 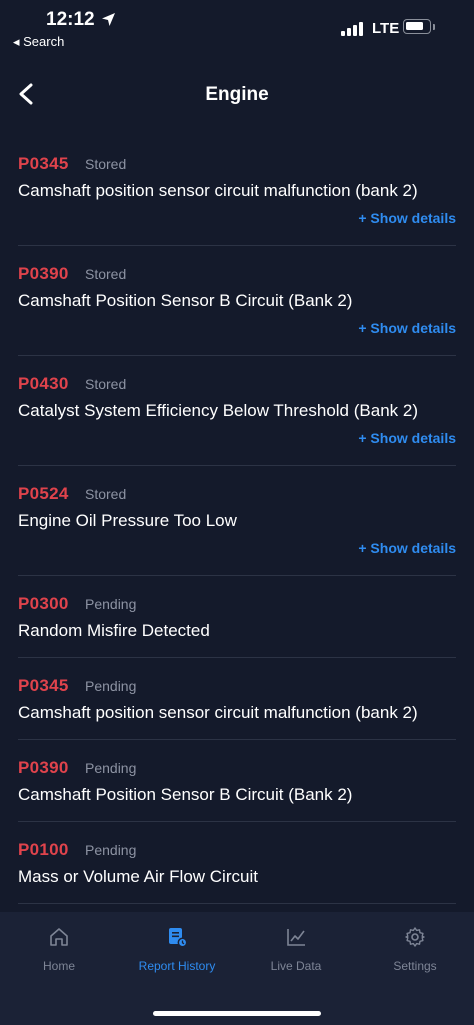 I want to click on home-icon, so click(x=59, y=937).